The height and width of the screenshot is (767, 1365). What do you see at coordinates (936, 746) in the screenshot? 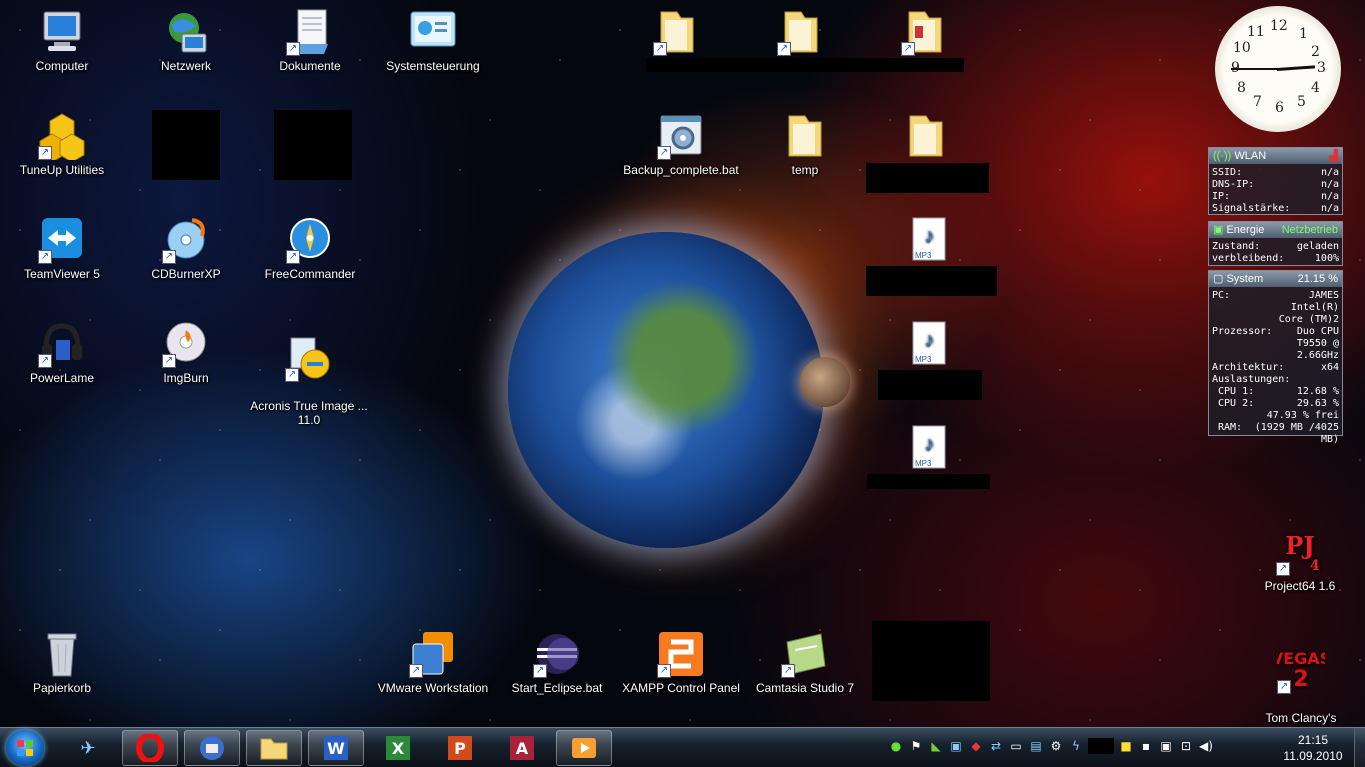
I see `tray-nvidia-icon: ◣` at bounding box center [936, 746].